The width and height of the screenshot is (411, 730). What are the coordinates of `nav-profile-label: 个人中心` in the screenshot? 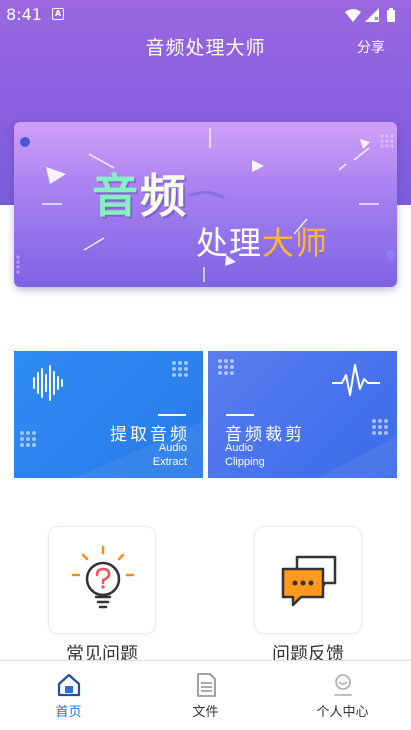 It's located at (342, 712).